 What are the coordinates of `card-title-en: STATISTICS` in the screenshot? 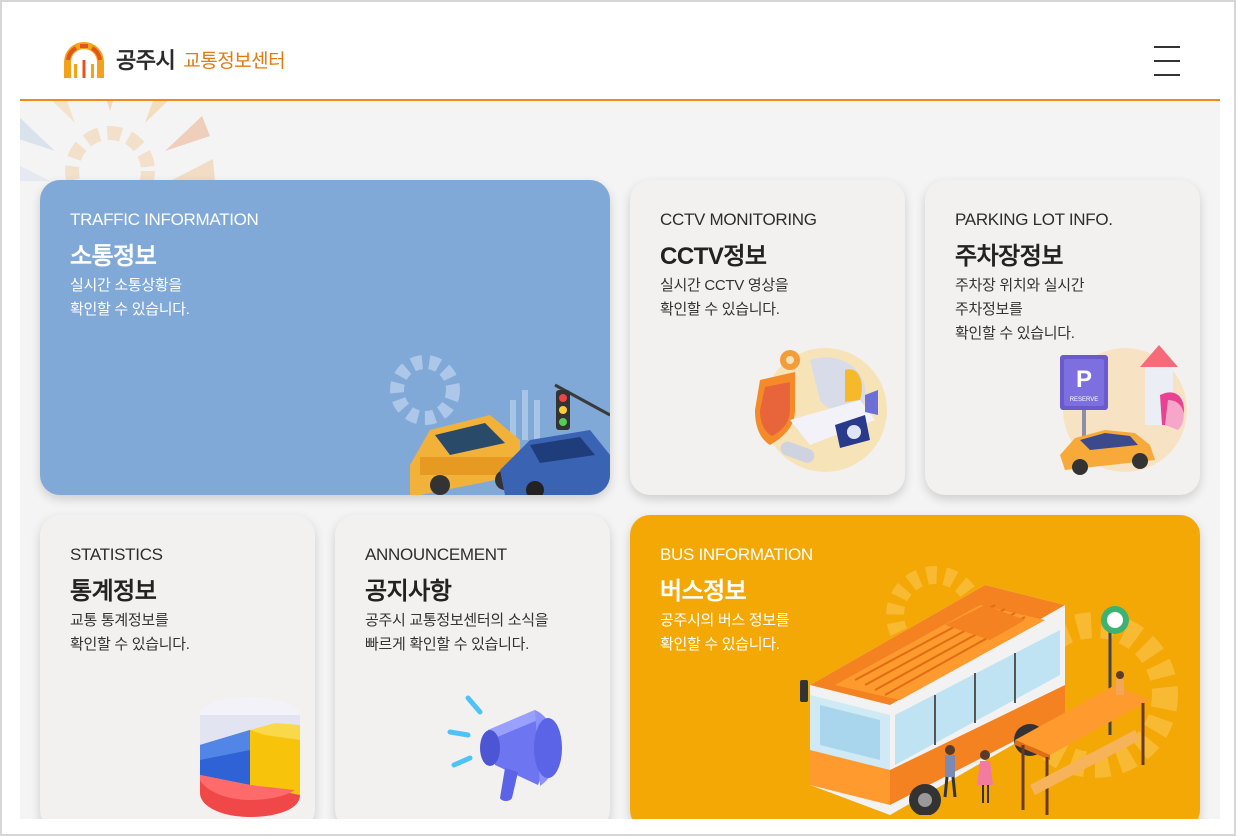 It's located at (116, 554).